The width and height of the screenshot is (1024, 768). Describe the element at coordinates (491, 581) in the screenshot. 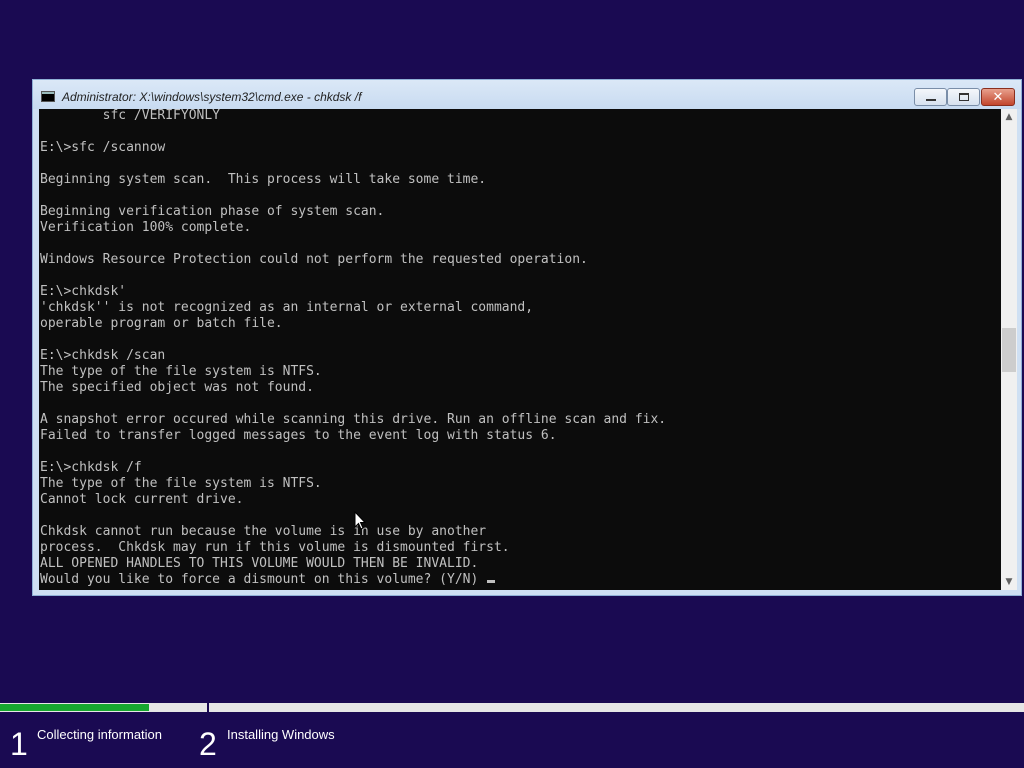

I see `text-cursor` at that location.